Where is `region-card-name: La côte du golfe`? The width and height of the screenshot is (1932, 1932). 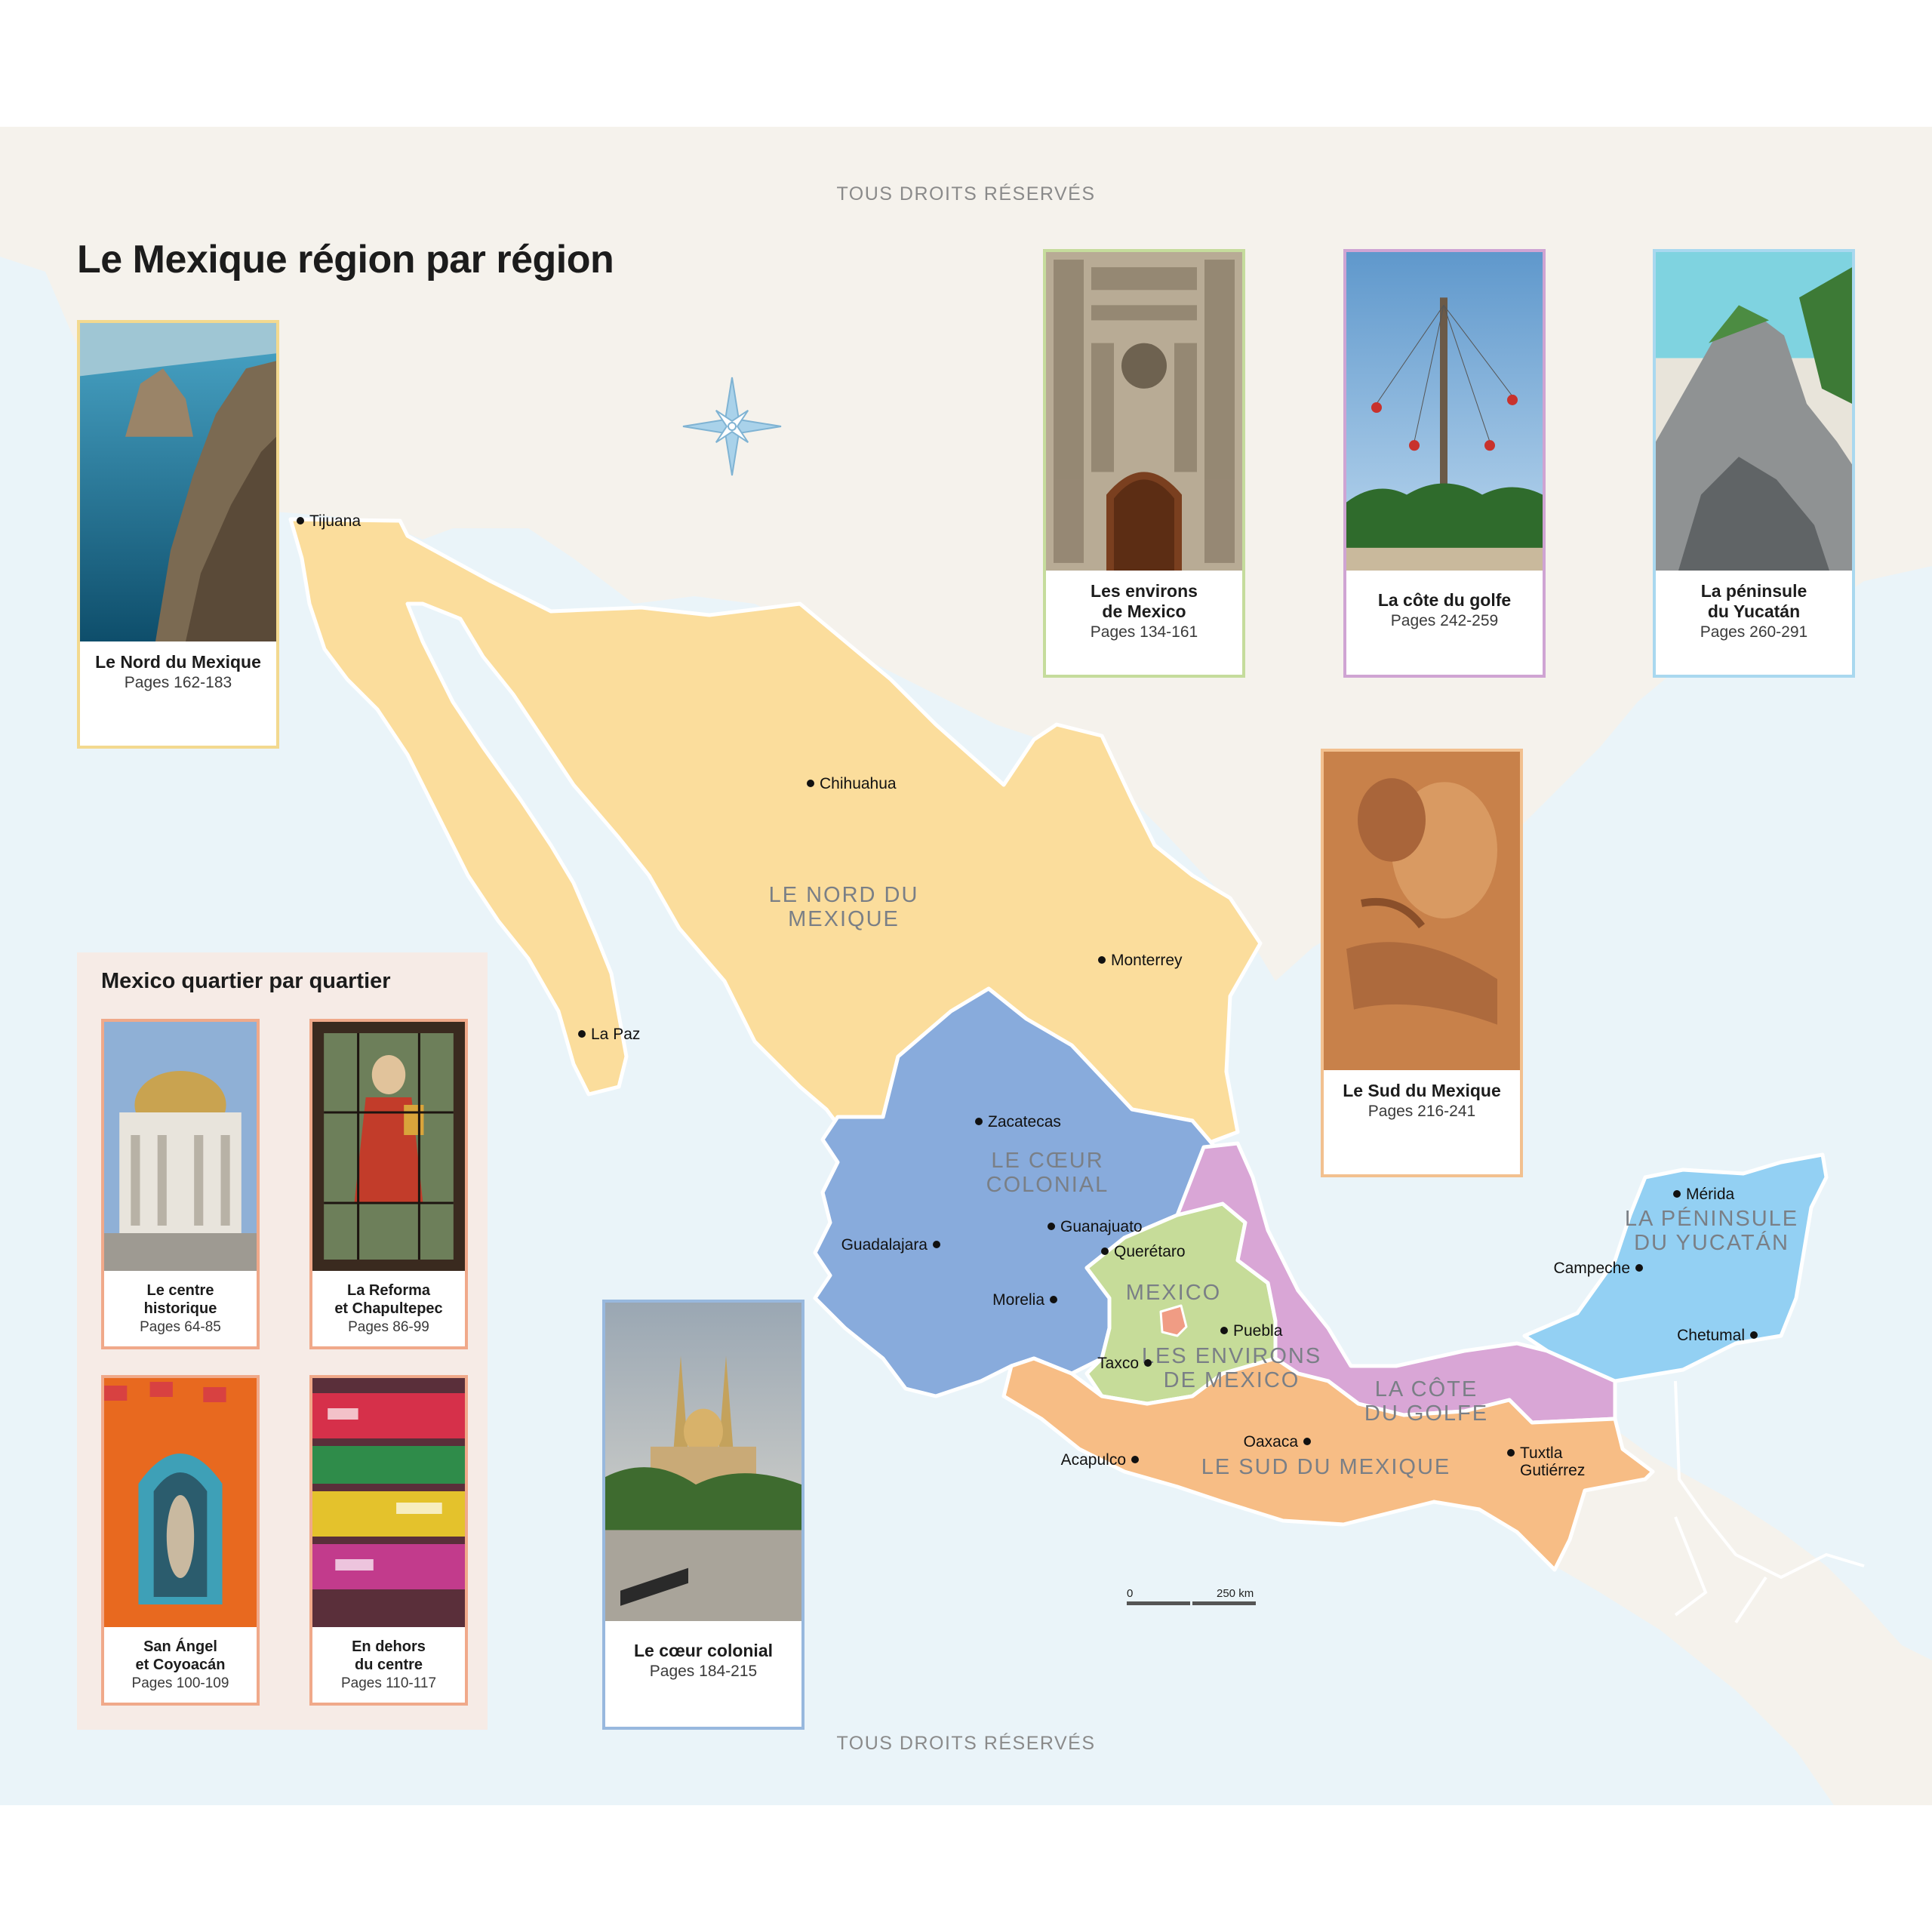 region-card-name: La côte du golfe is located at coordinates (1444, 600).